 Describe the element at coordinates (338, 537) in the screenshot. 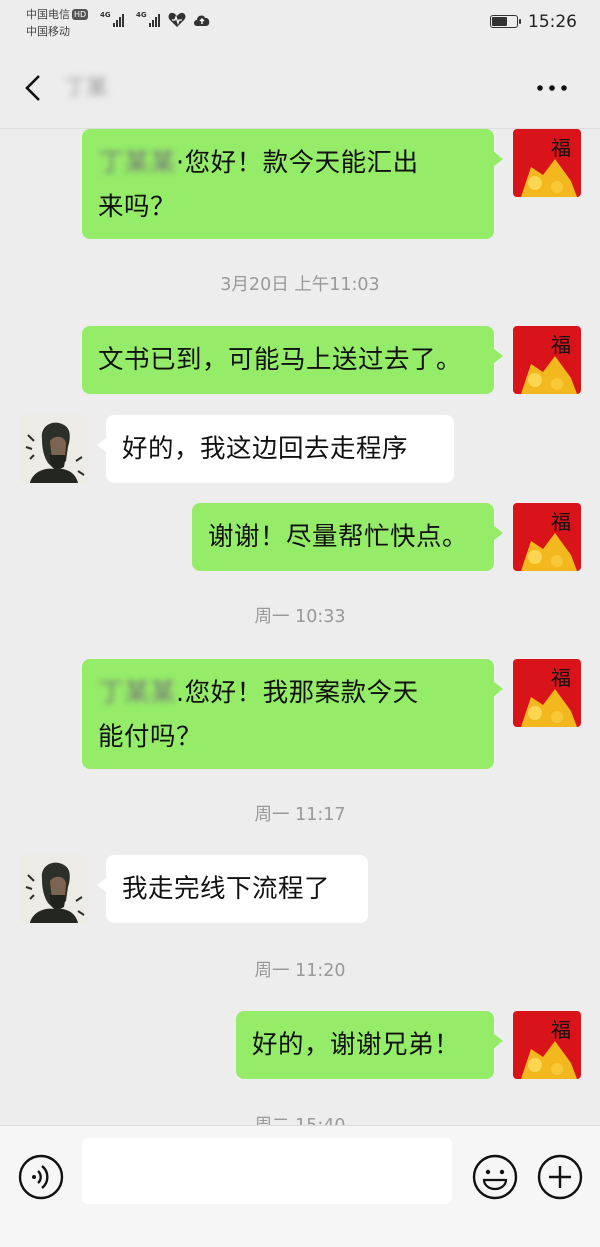

I see `message-text: 谢谢！尽量帮忙快点。` at that location.